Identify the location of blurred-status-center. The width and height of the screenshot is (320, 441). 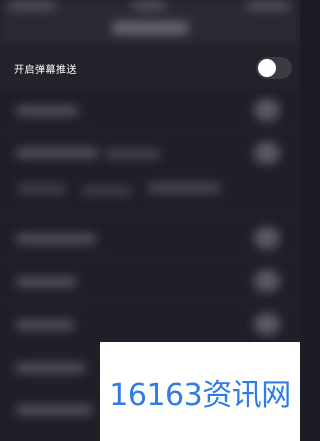
(149, 5).